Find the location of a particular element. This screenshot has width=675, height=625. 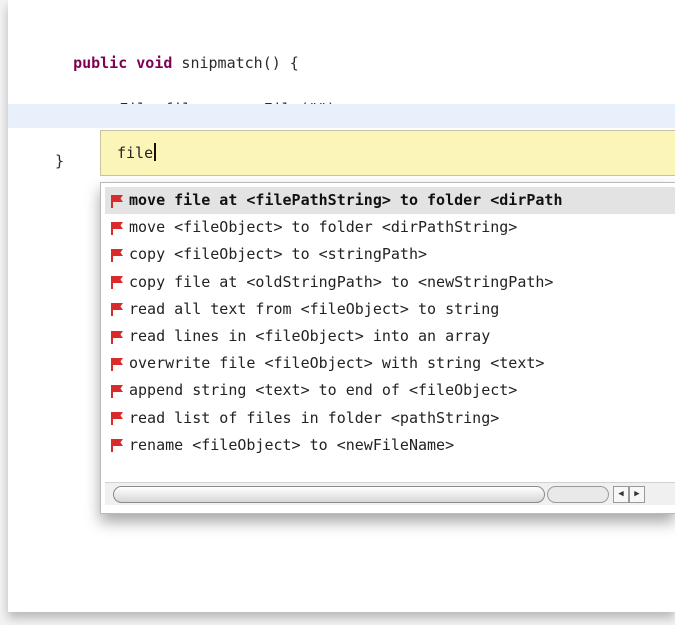

method-signature-line: public void snipmatch() { is located at coordinates (177, 54).